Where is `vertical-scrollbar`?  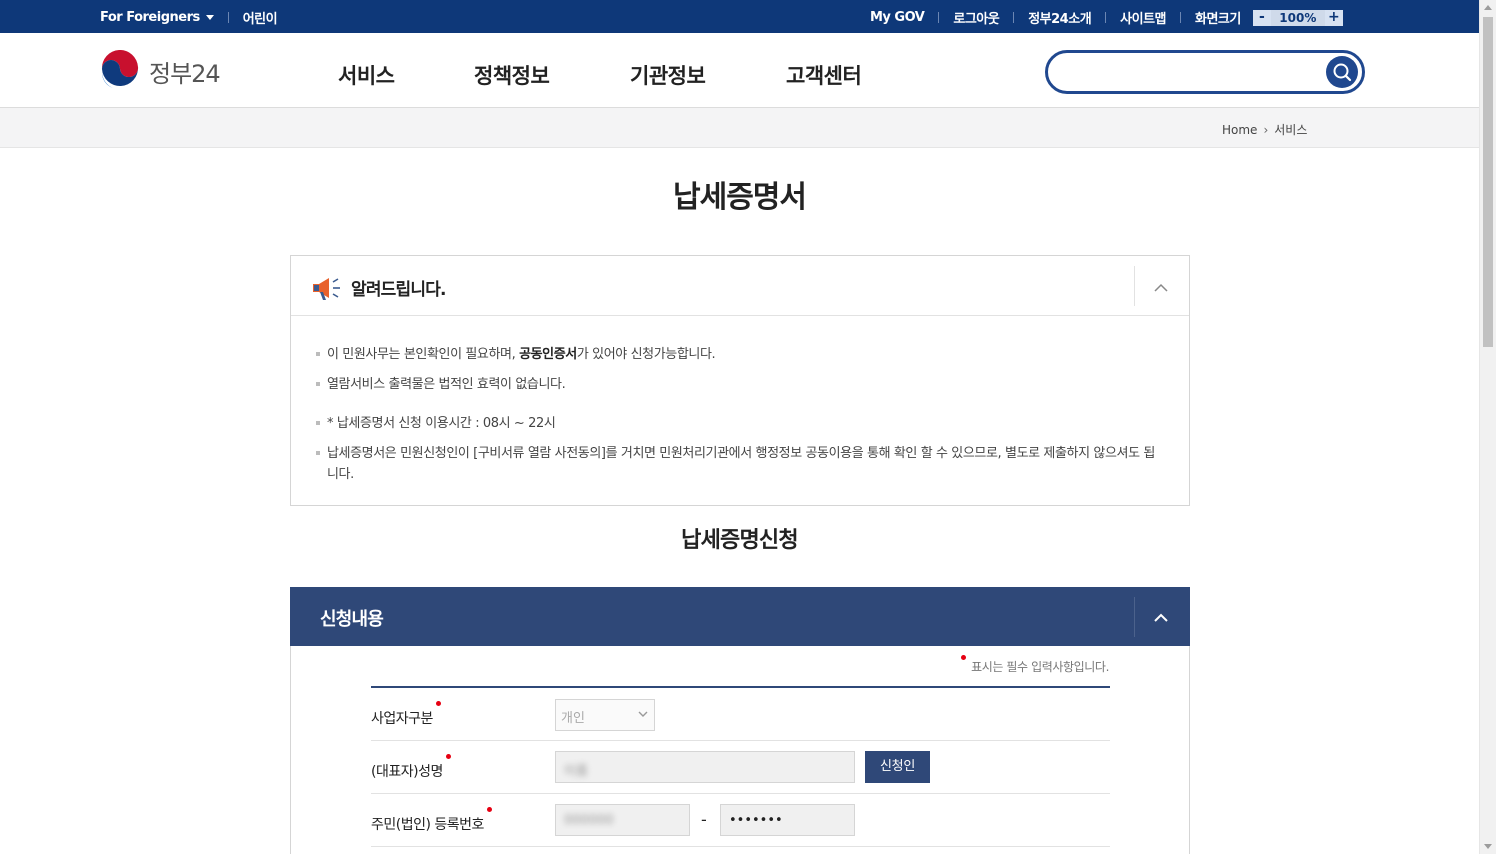 vertical-scrollbar is located at coordinates (1487, 427).